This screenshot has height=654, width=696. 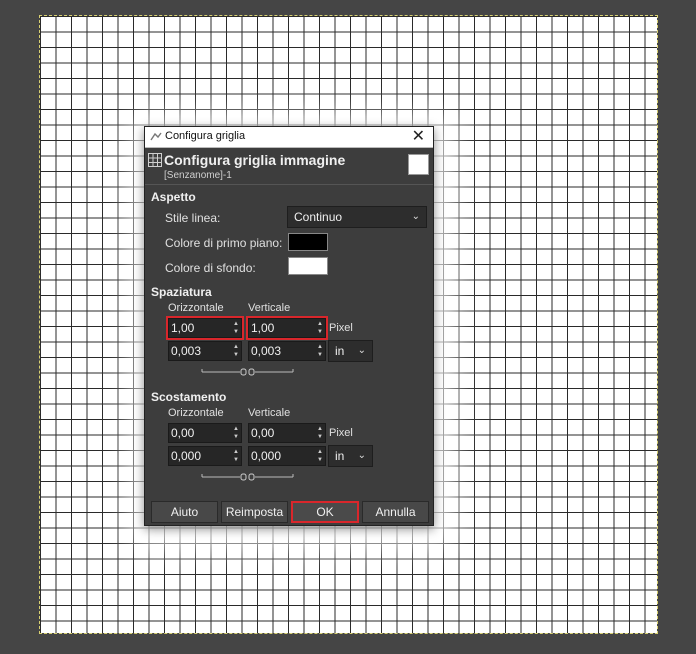 What do you see at coordinates (418, 137) in the screenshot?
I see `close-icon: ✕` at bounding box center [418, 137].